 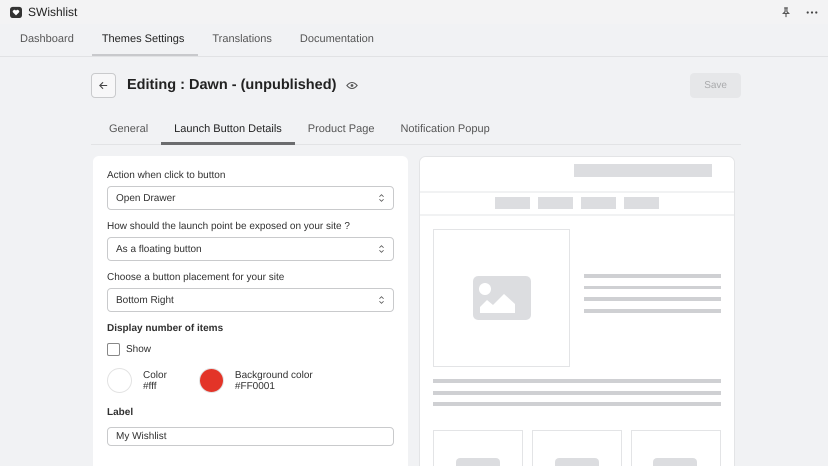 What do you see at coordinates (113, 349) in the screenshot?
I see `show-checkbox` at bounding box center [113, 349].